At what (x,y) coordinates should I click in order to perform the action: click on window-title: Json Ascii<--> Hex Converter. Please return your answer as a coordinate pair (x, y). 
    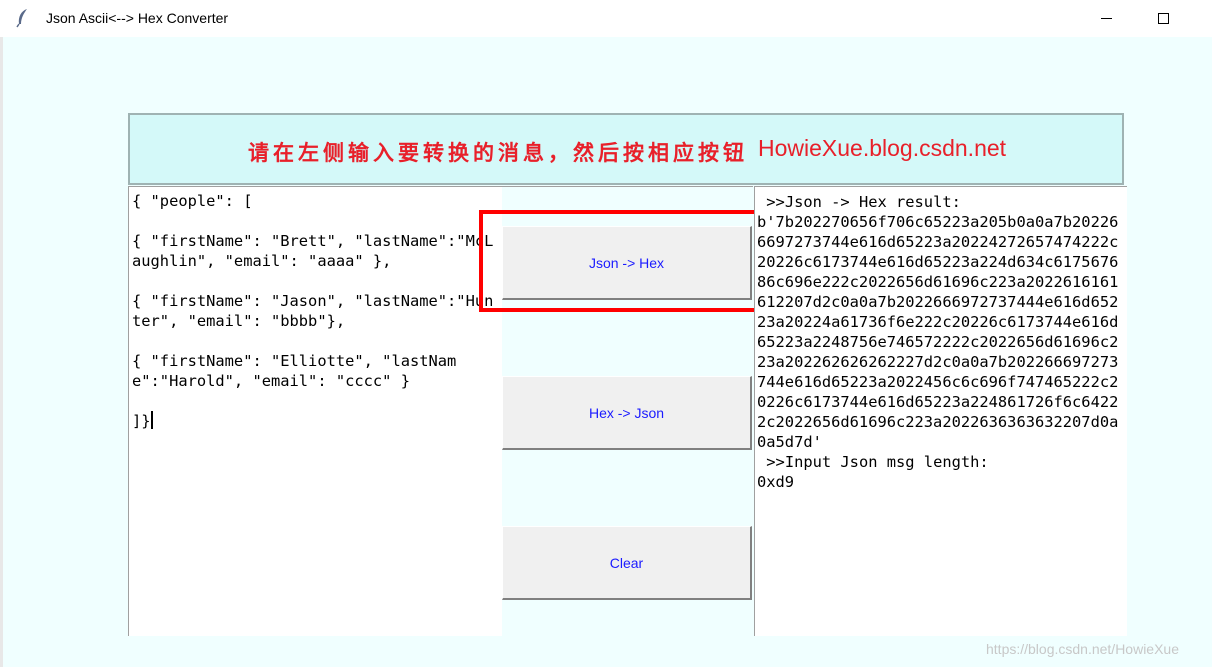
    Looking at the image, I should click on (137, 18).